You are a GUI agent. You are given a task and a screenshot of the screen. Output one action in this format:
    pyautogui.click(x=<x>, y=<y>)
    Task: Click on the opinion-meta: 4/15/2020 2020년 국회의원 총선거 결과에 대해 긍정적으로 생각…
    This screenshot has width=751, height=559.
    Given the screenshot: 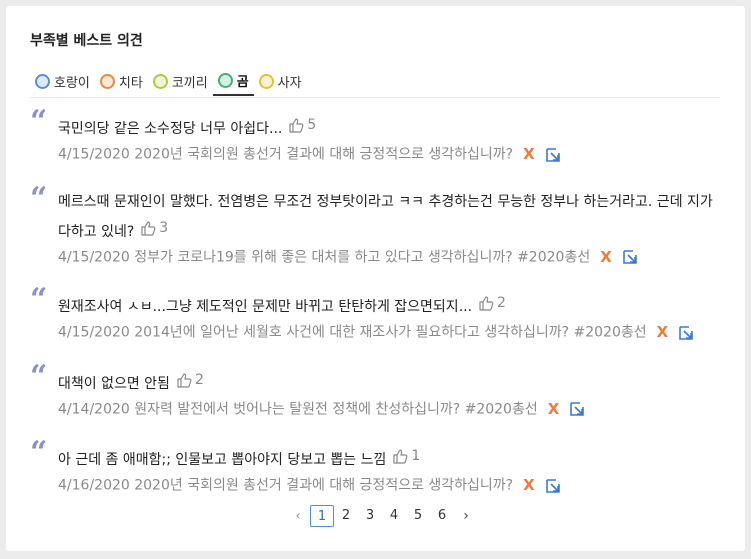 What is the action you would take?
    pyautogui.click(x=389, y=155)
    